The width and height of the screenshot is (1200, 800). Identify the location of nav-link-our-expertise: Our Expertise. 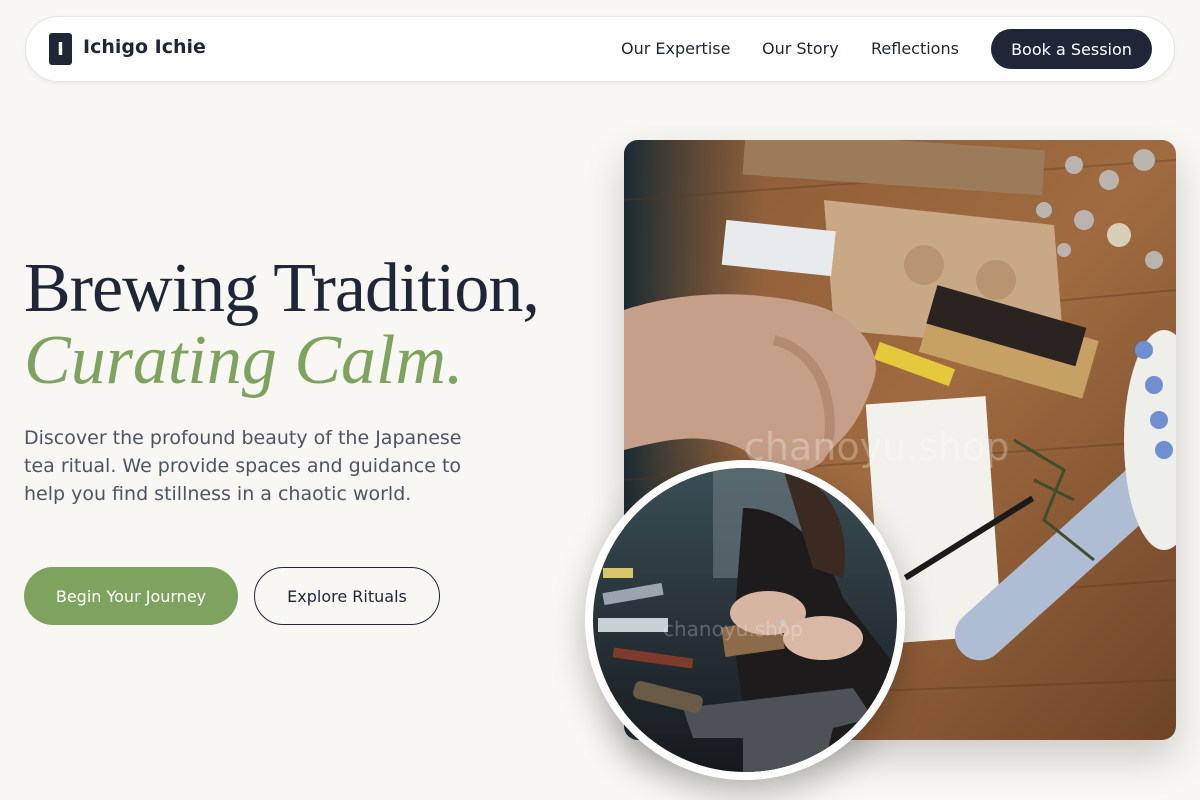
(675, 48).